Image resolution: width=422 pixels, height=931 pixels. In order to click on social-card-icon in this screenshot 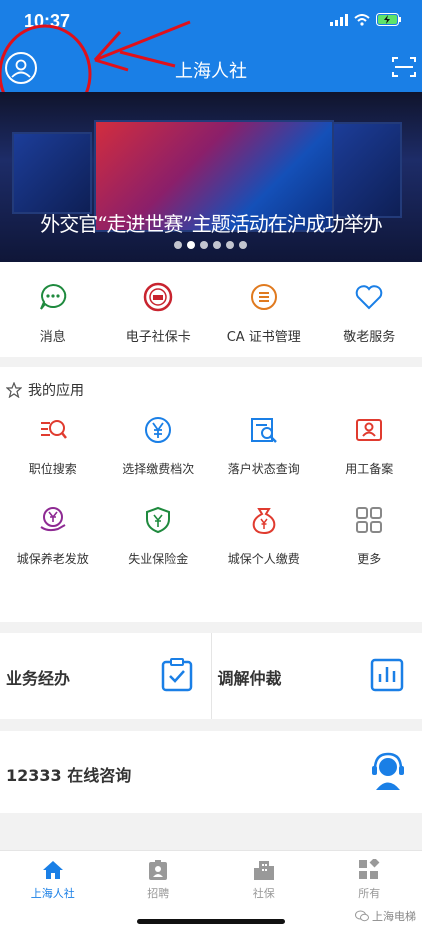, I will do `click(158, 297)`.